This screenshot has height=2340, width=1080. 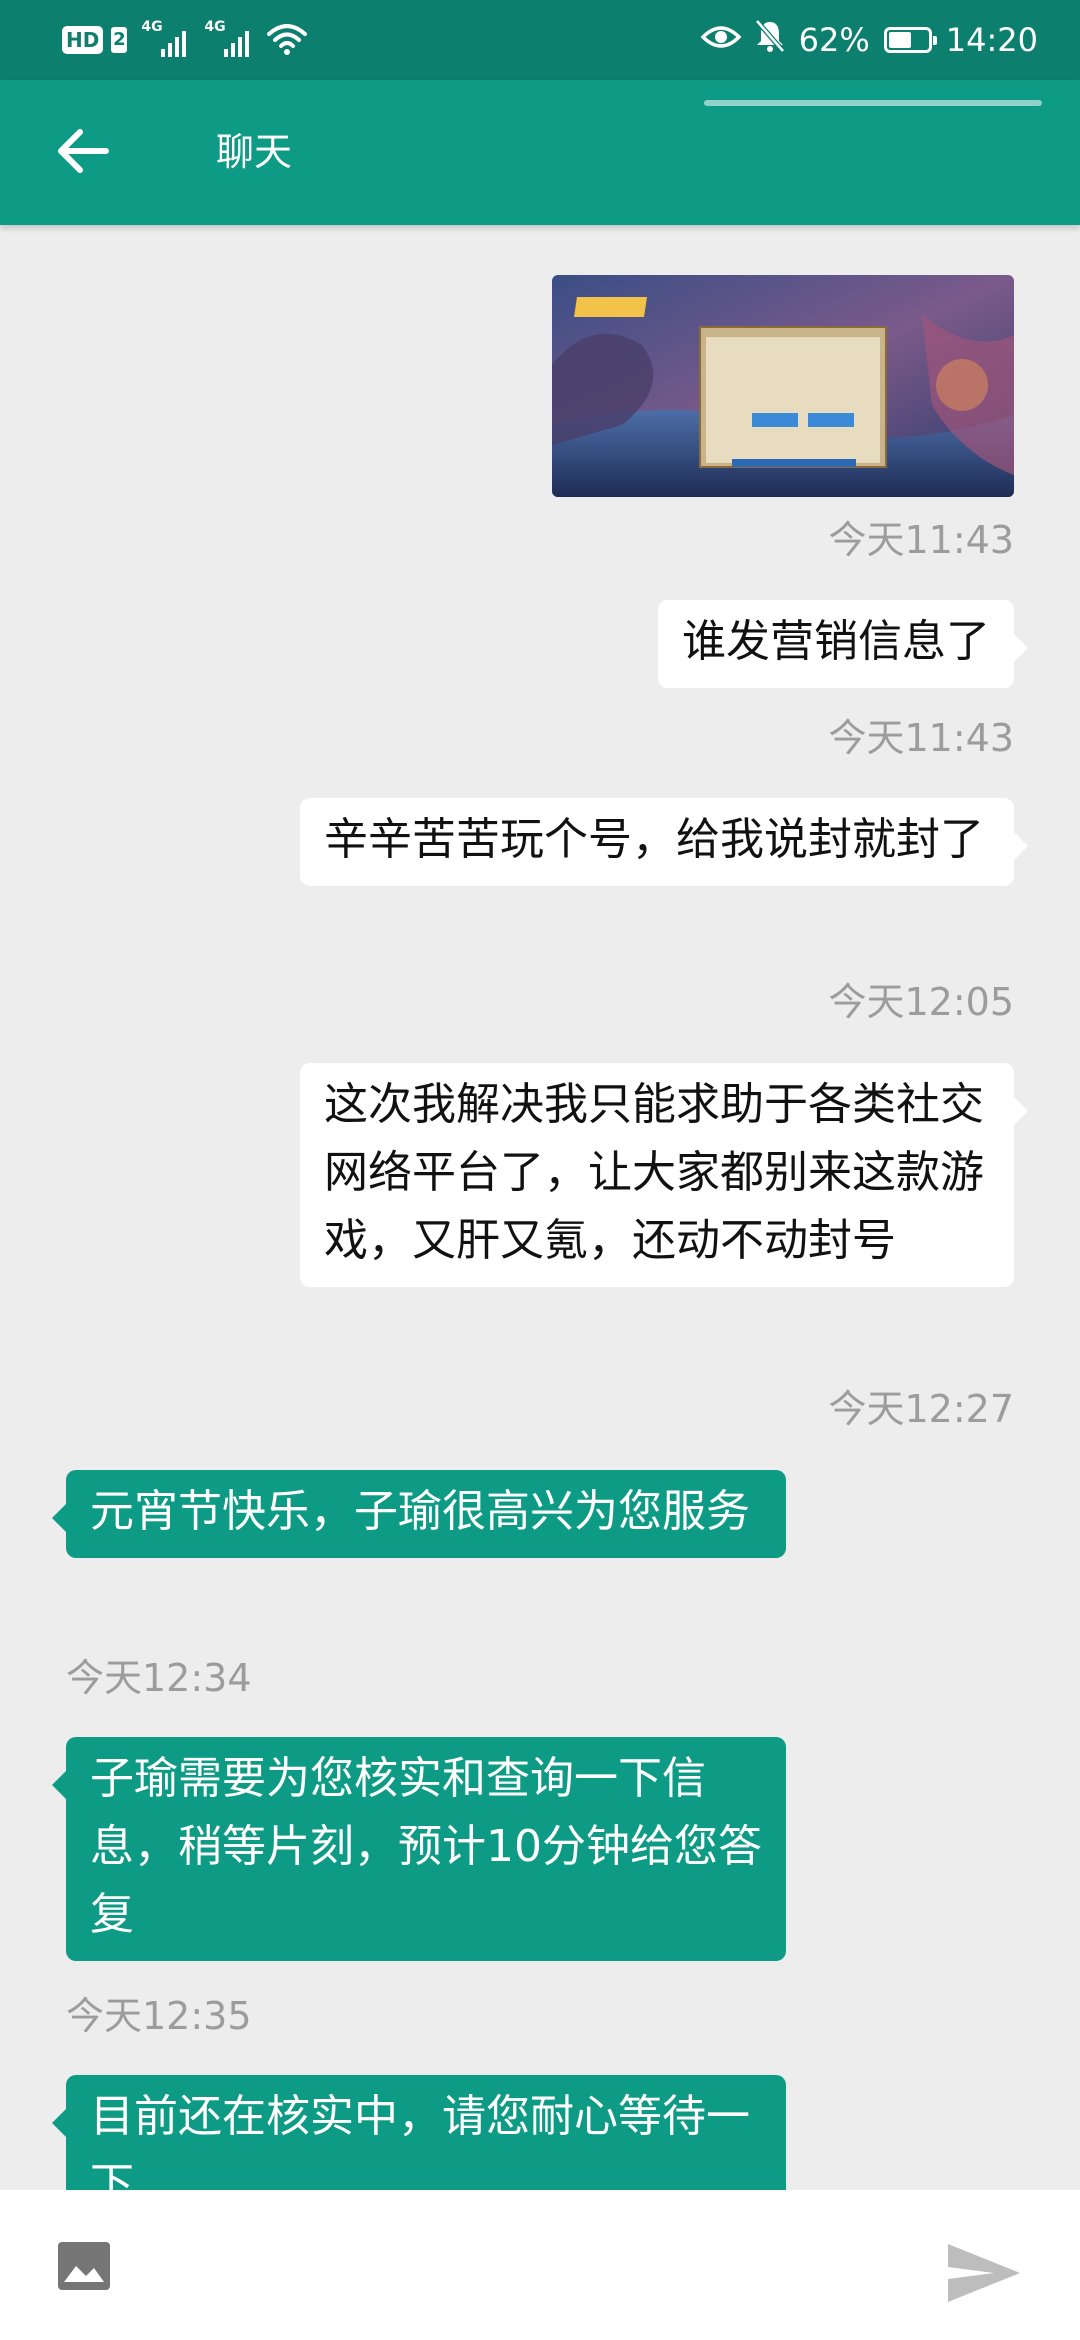 What do you see at coordinates (540, 152) in the screenshot?
I see `app-bar: 聊天` at bounding box center [540, 152].